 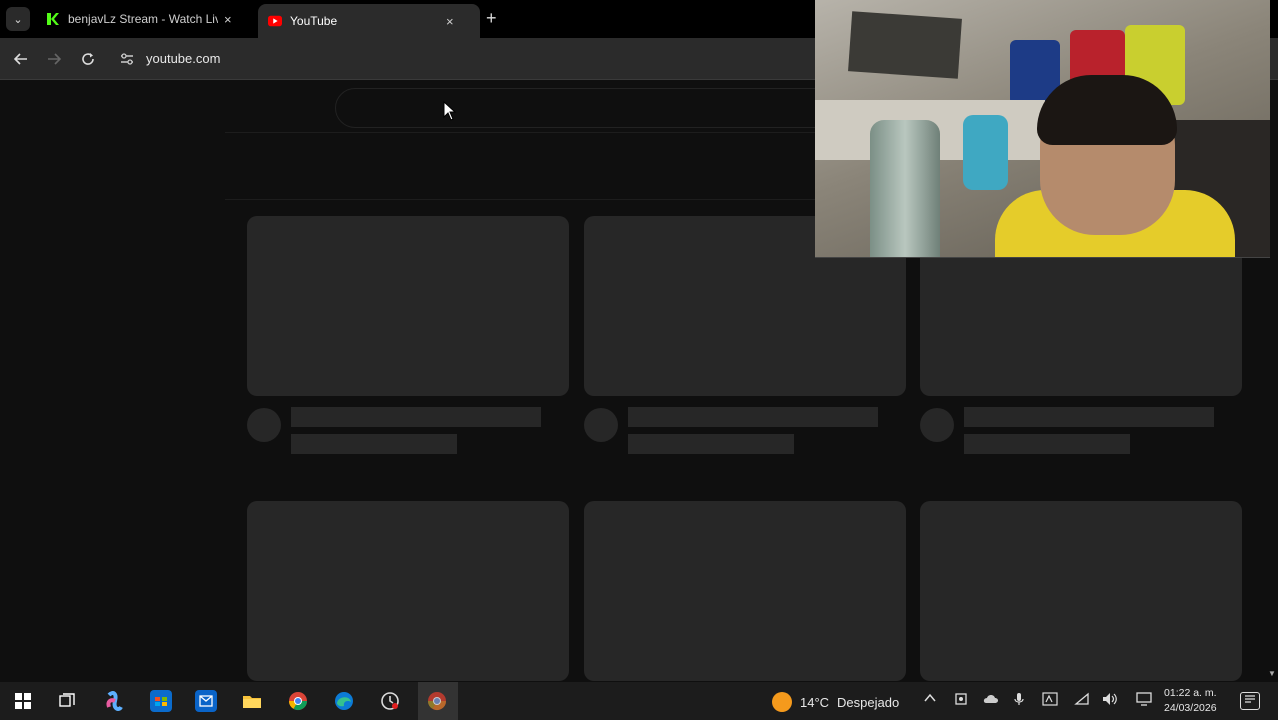 What do you see at coordinates (1107, 110) in the screenshot?
I see `webcam-person-hair` at bounding box center [1107, 110].